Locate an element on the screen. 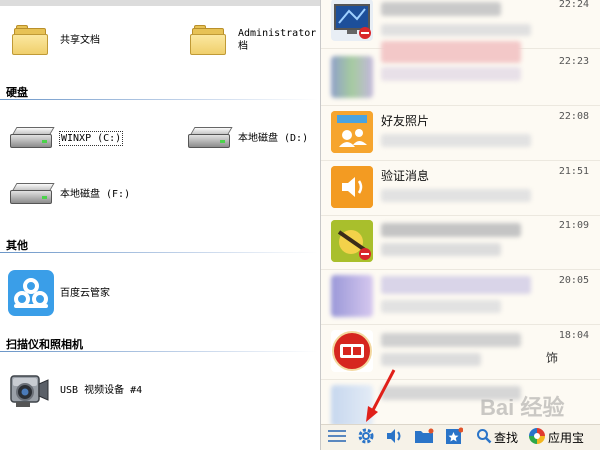  monitor-avatar is located at coordinates (352, 20).